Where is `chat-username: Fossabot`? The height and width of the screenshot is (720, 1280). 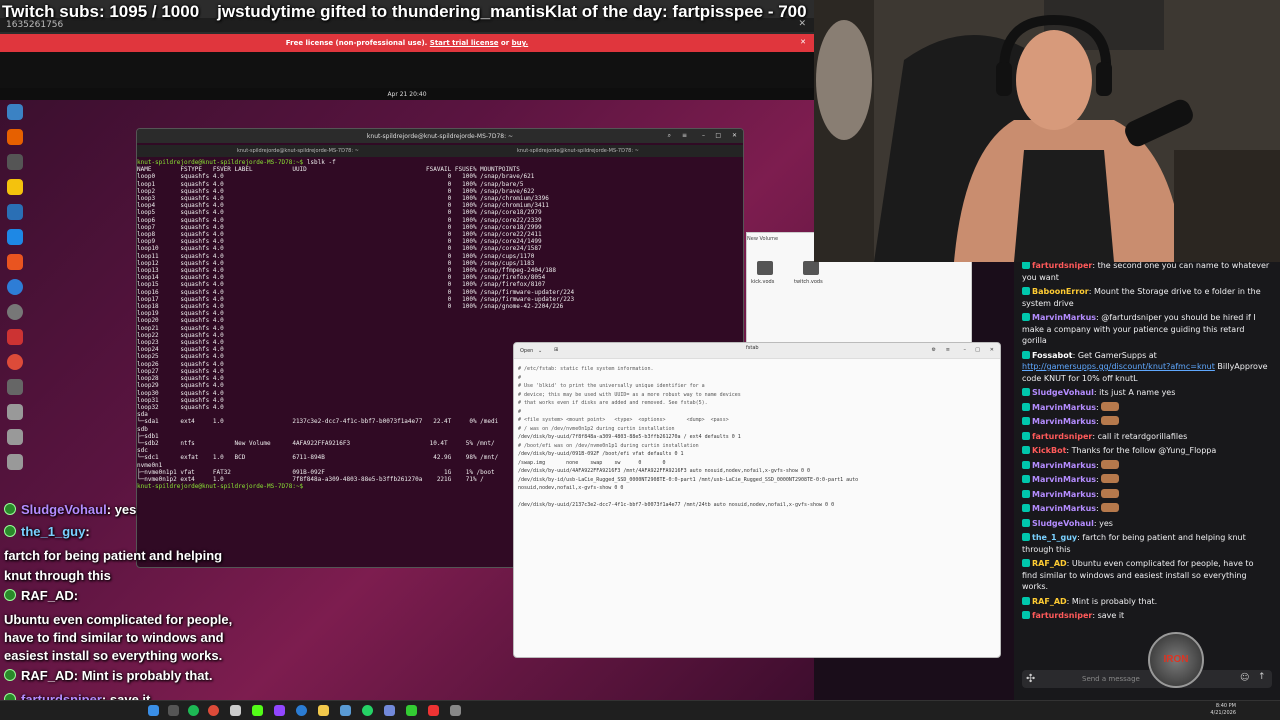 chat-username: Fossabot is located at coordinates (1052, 355).